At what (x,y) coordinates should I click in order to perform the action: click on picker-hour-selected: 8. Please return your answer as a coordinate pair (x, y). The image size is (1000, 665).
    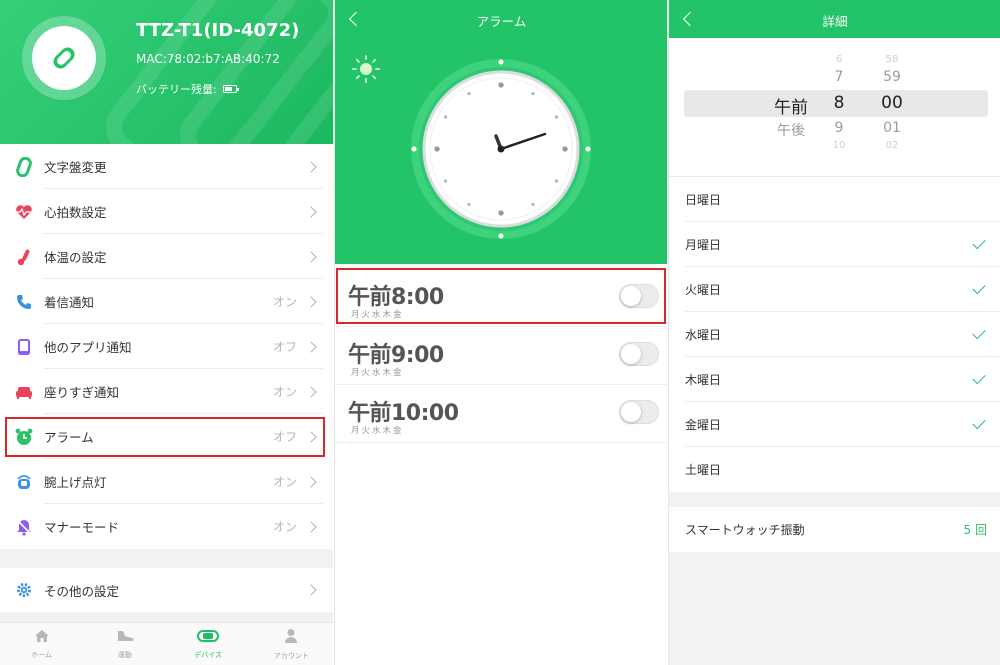
    Looking at the image, I should click on (839, 103).